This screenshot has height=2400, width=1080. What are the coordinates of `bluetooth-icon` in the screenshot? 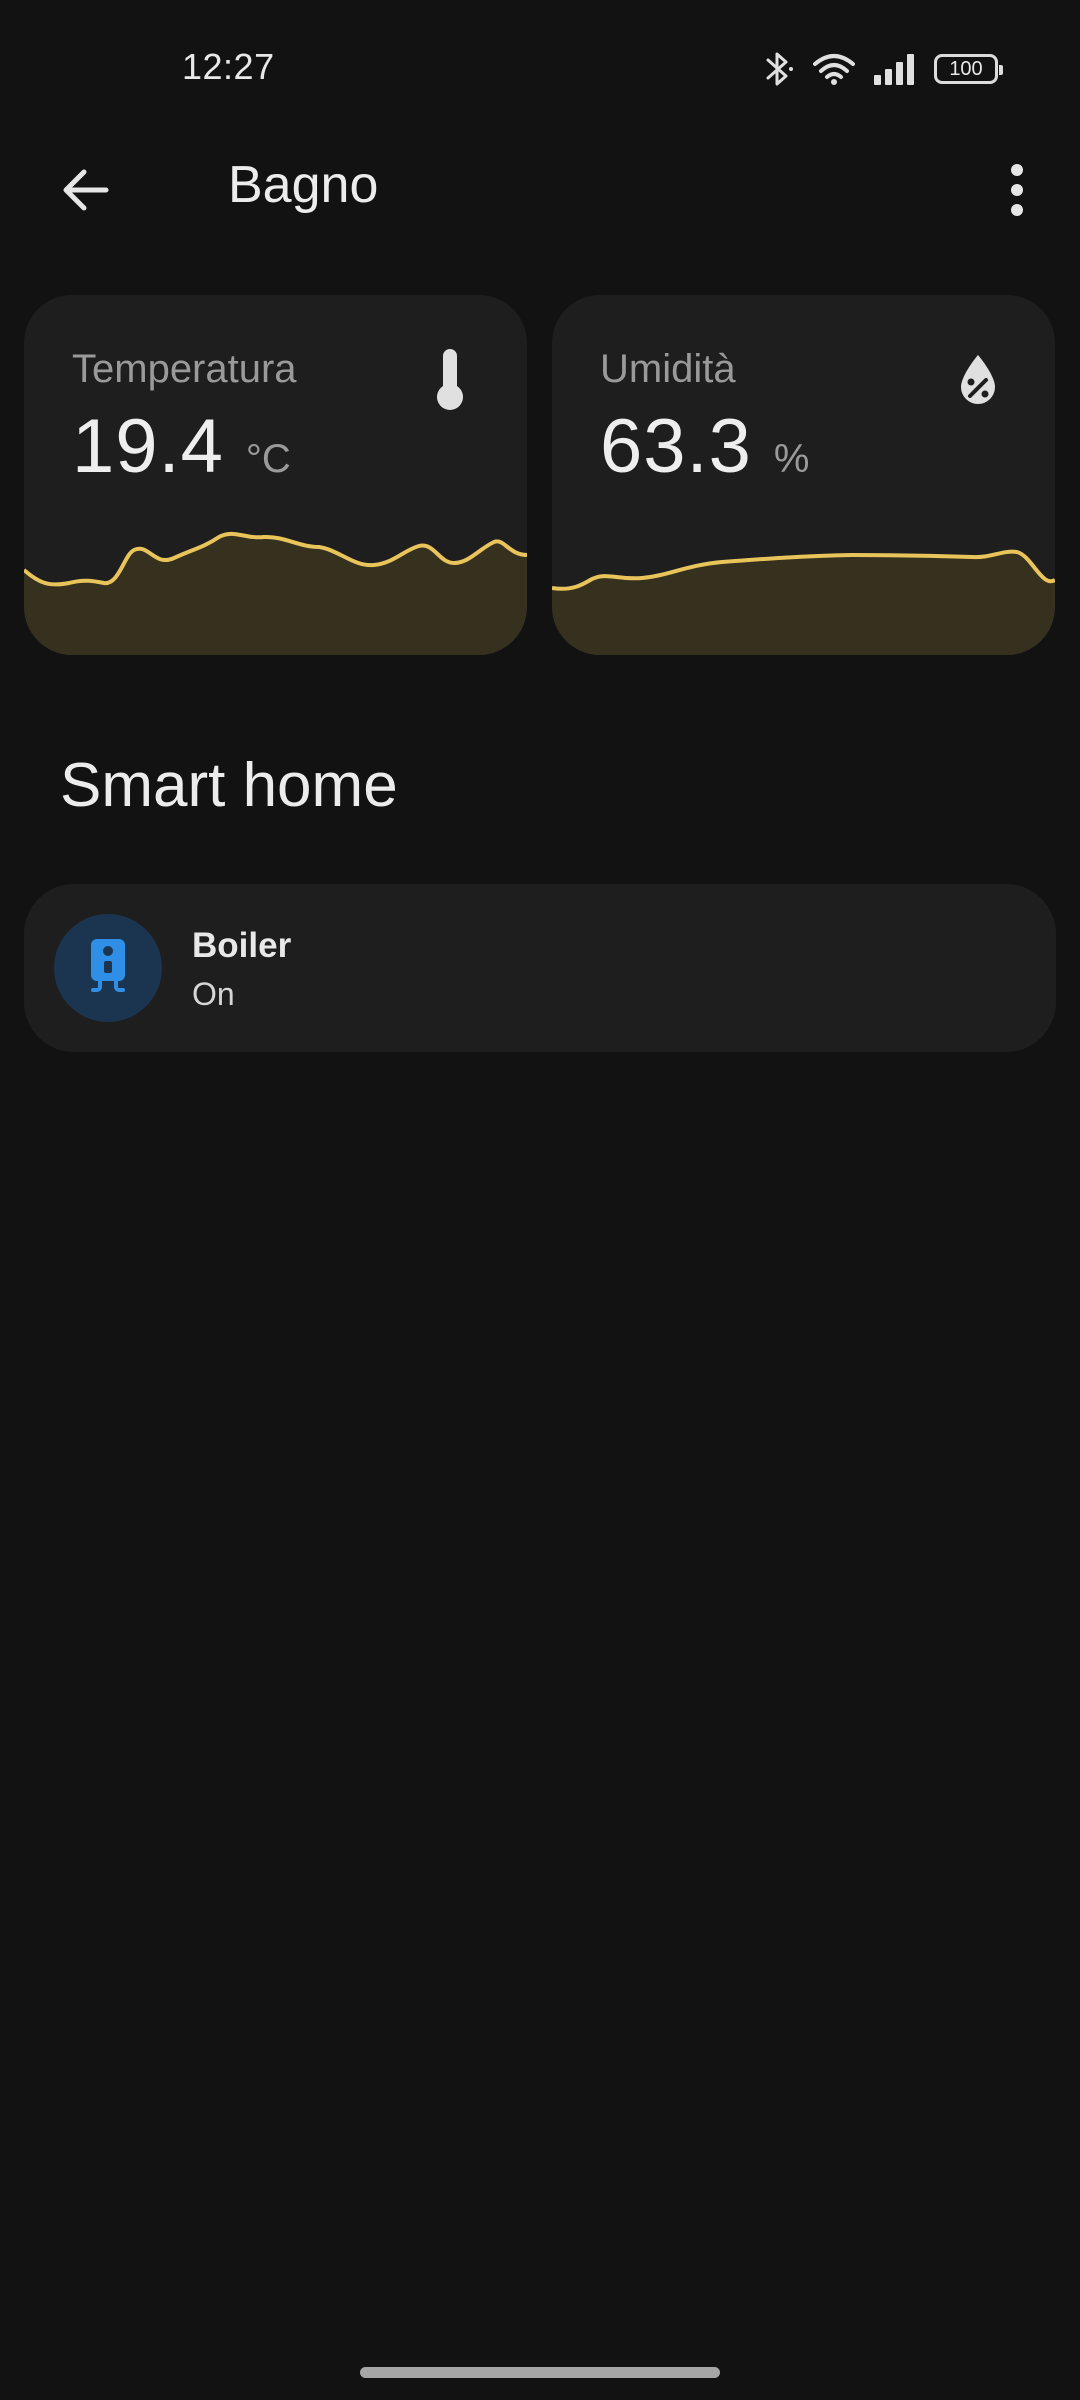 It's located at (779, 69).